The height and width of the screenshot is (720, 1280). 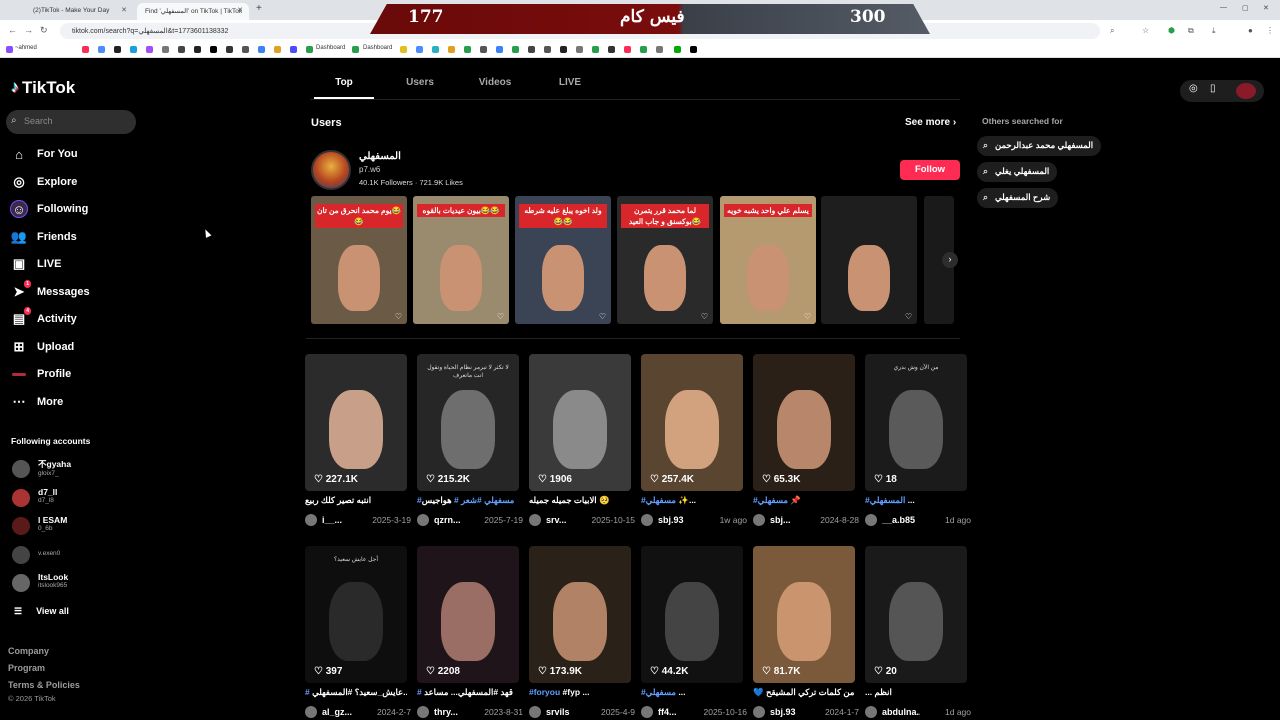 What do you see at coordinates (26, 48) in the screenshot?
I see `bookmark-label: ~ahmed` at bounding box center [26, 48].